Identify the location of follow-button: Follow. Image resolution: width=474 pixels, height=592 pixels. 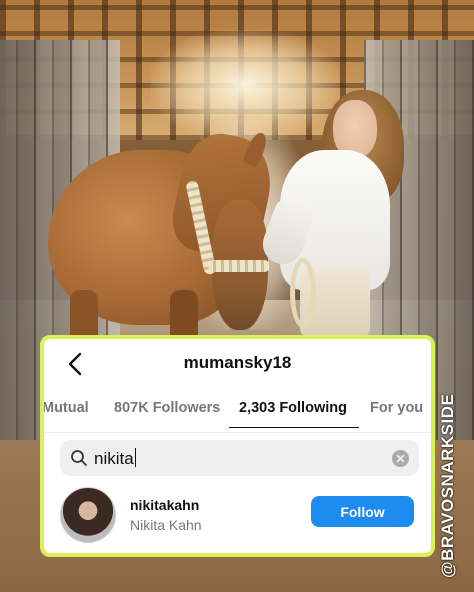
(362, 511).